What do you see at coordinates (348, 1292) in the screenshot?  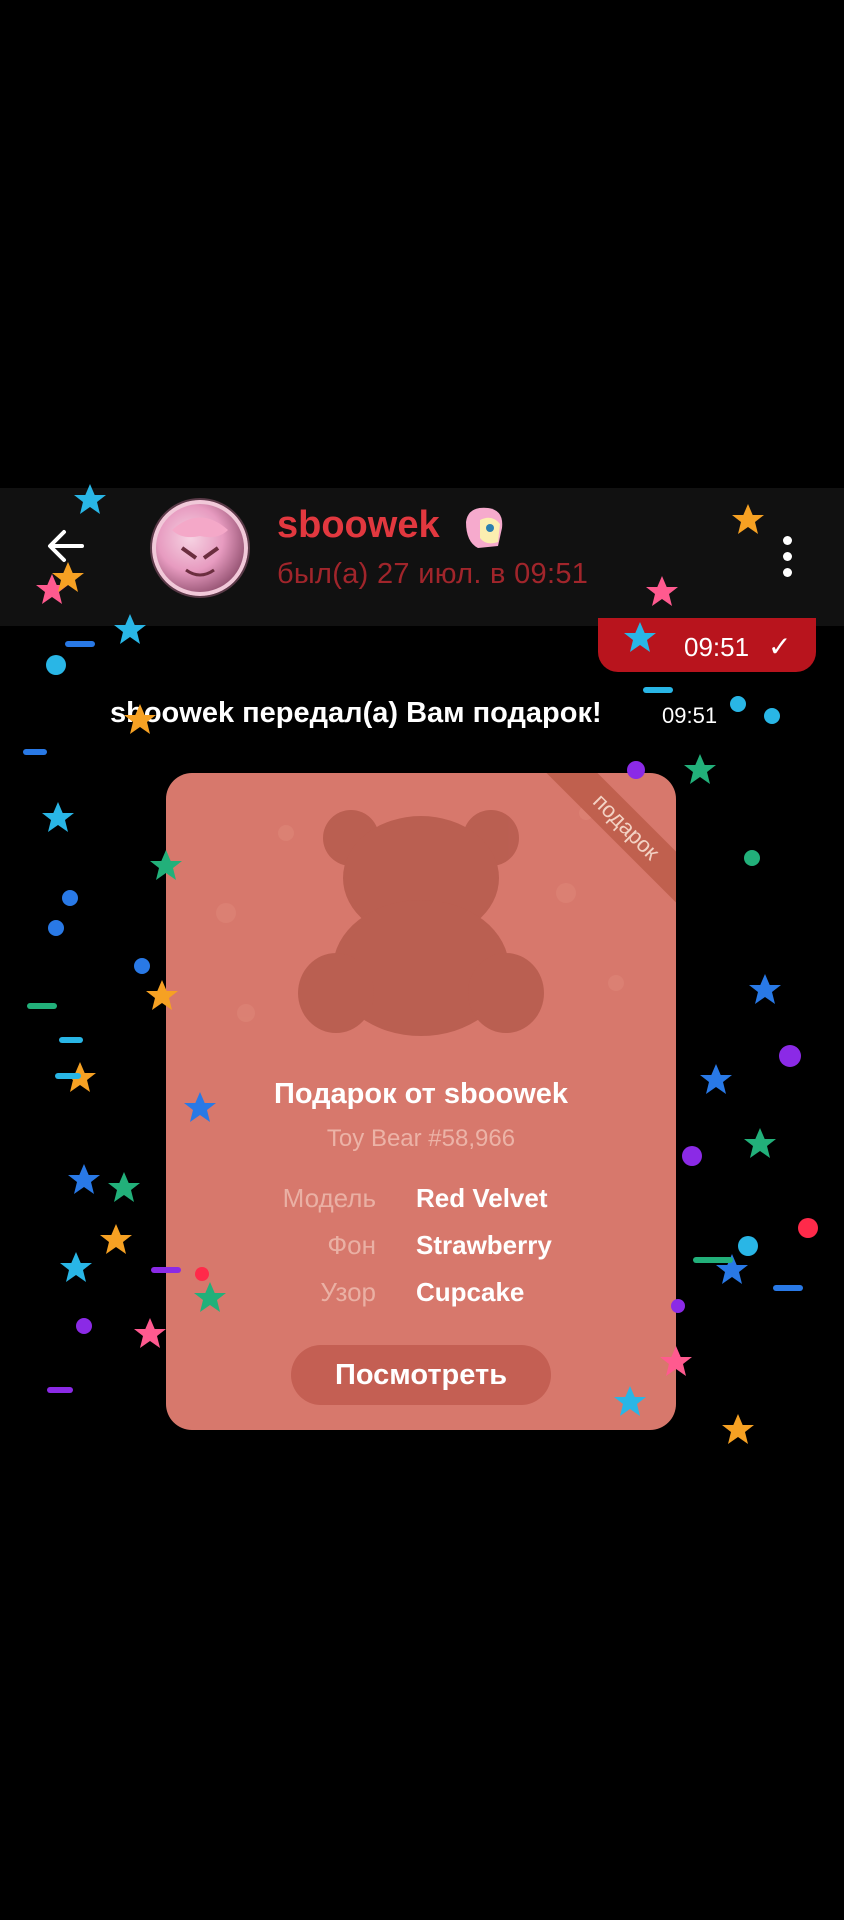 I see `attribute-label-pattern: Узор` at bounding box center [348, 1292].